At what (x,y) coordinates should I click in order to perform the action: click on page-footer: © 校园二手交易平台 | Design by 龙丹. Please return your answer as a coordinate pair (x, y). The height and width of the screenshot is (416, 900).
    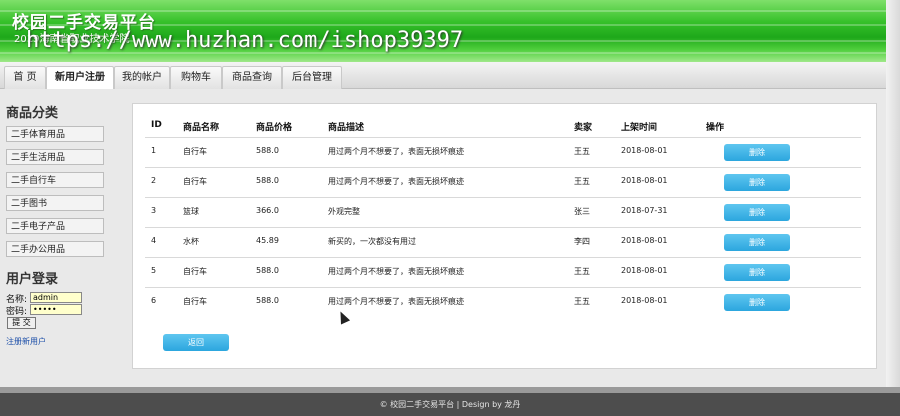
    Looking at the image, I should click on (450, 404).